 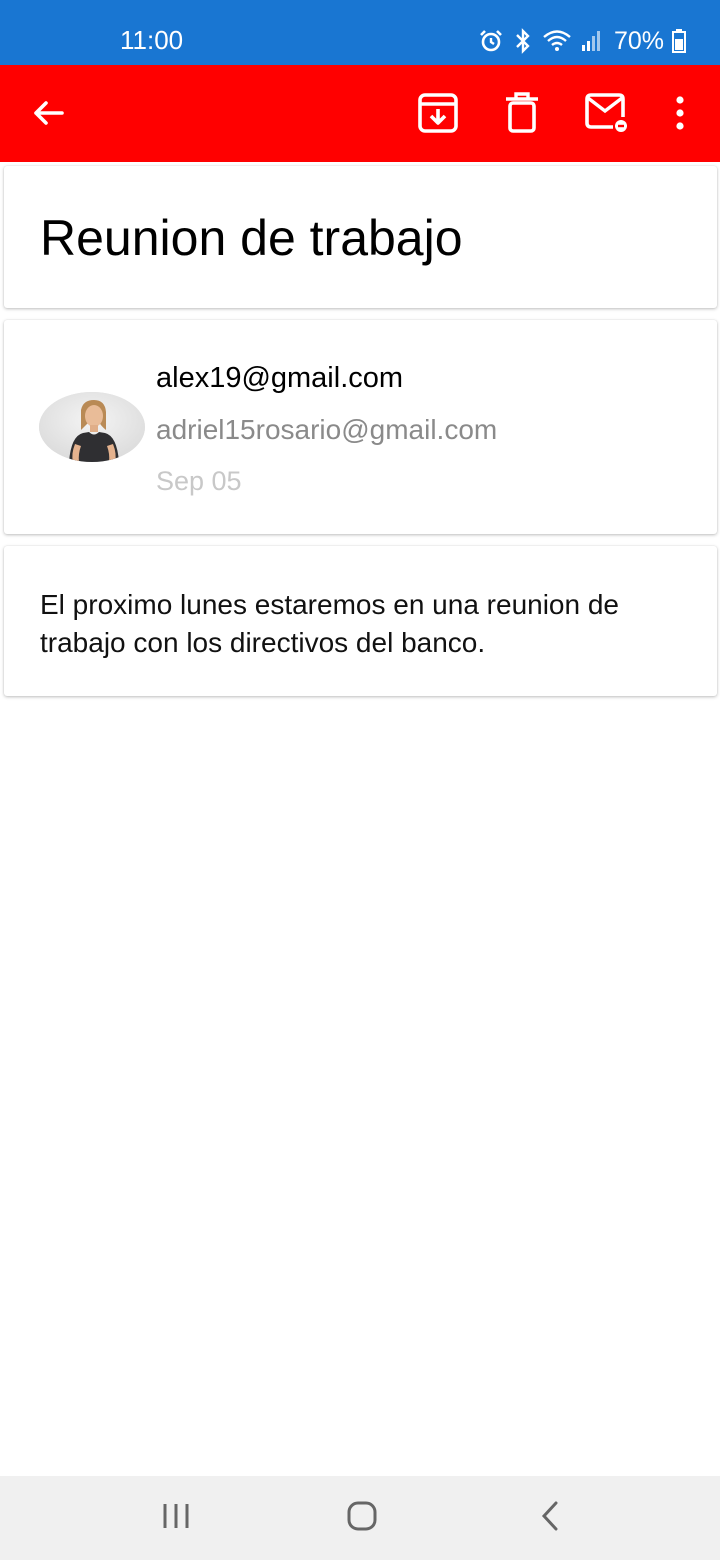 I want to click on delete-button, so click(x=522, y=113).